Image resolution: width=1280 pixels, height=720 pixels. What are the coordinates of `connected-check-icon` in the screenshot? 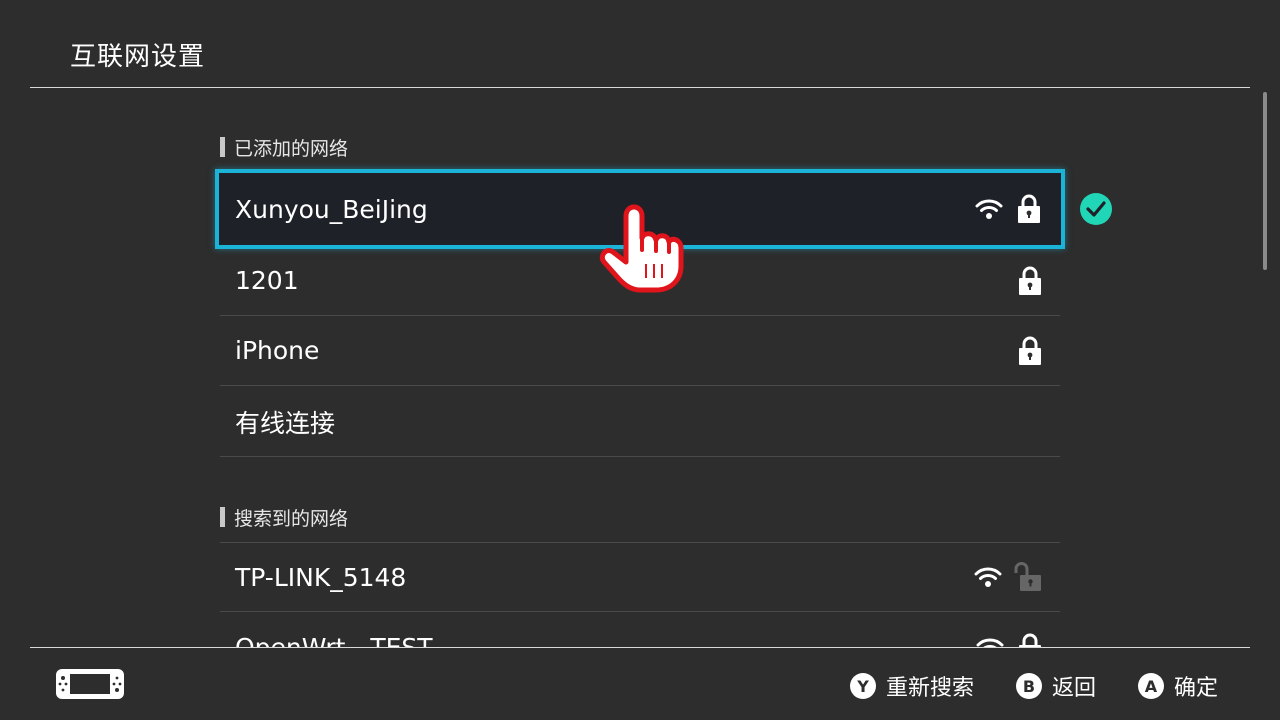 It's located at (1096, 209).